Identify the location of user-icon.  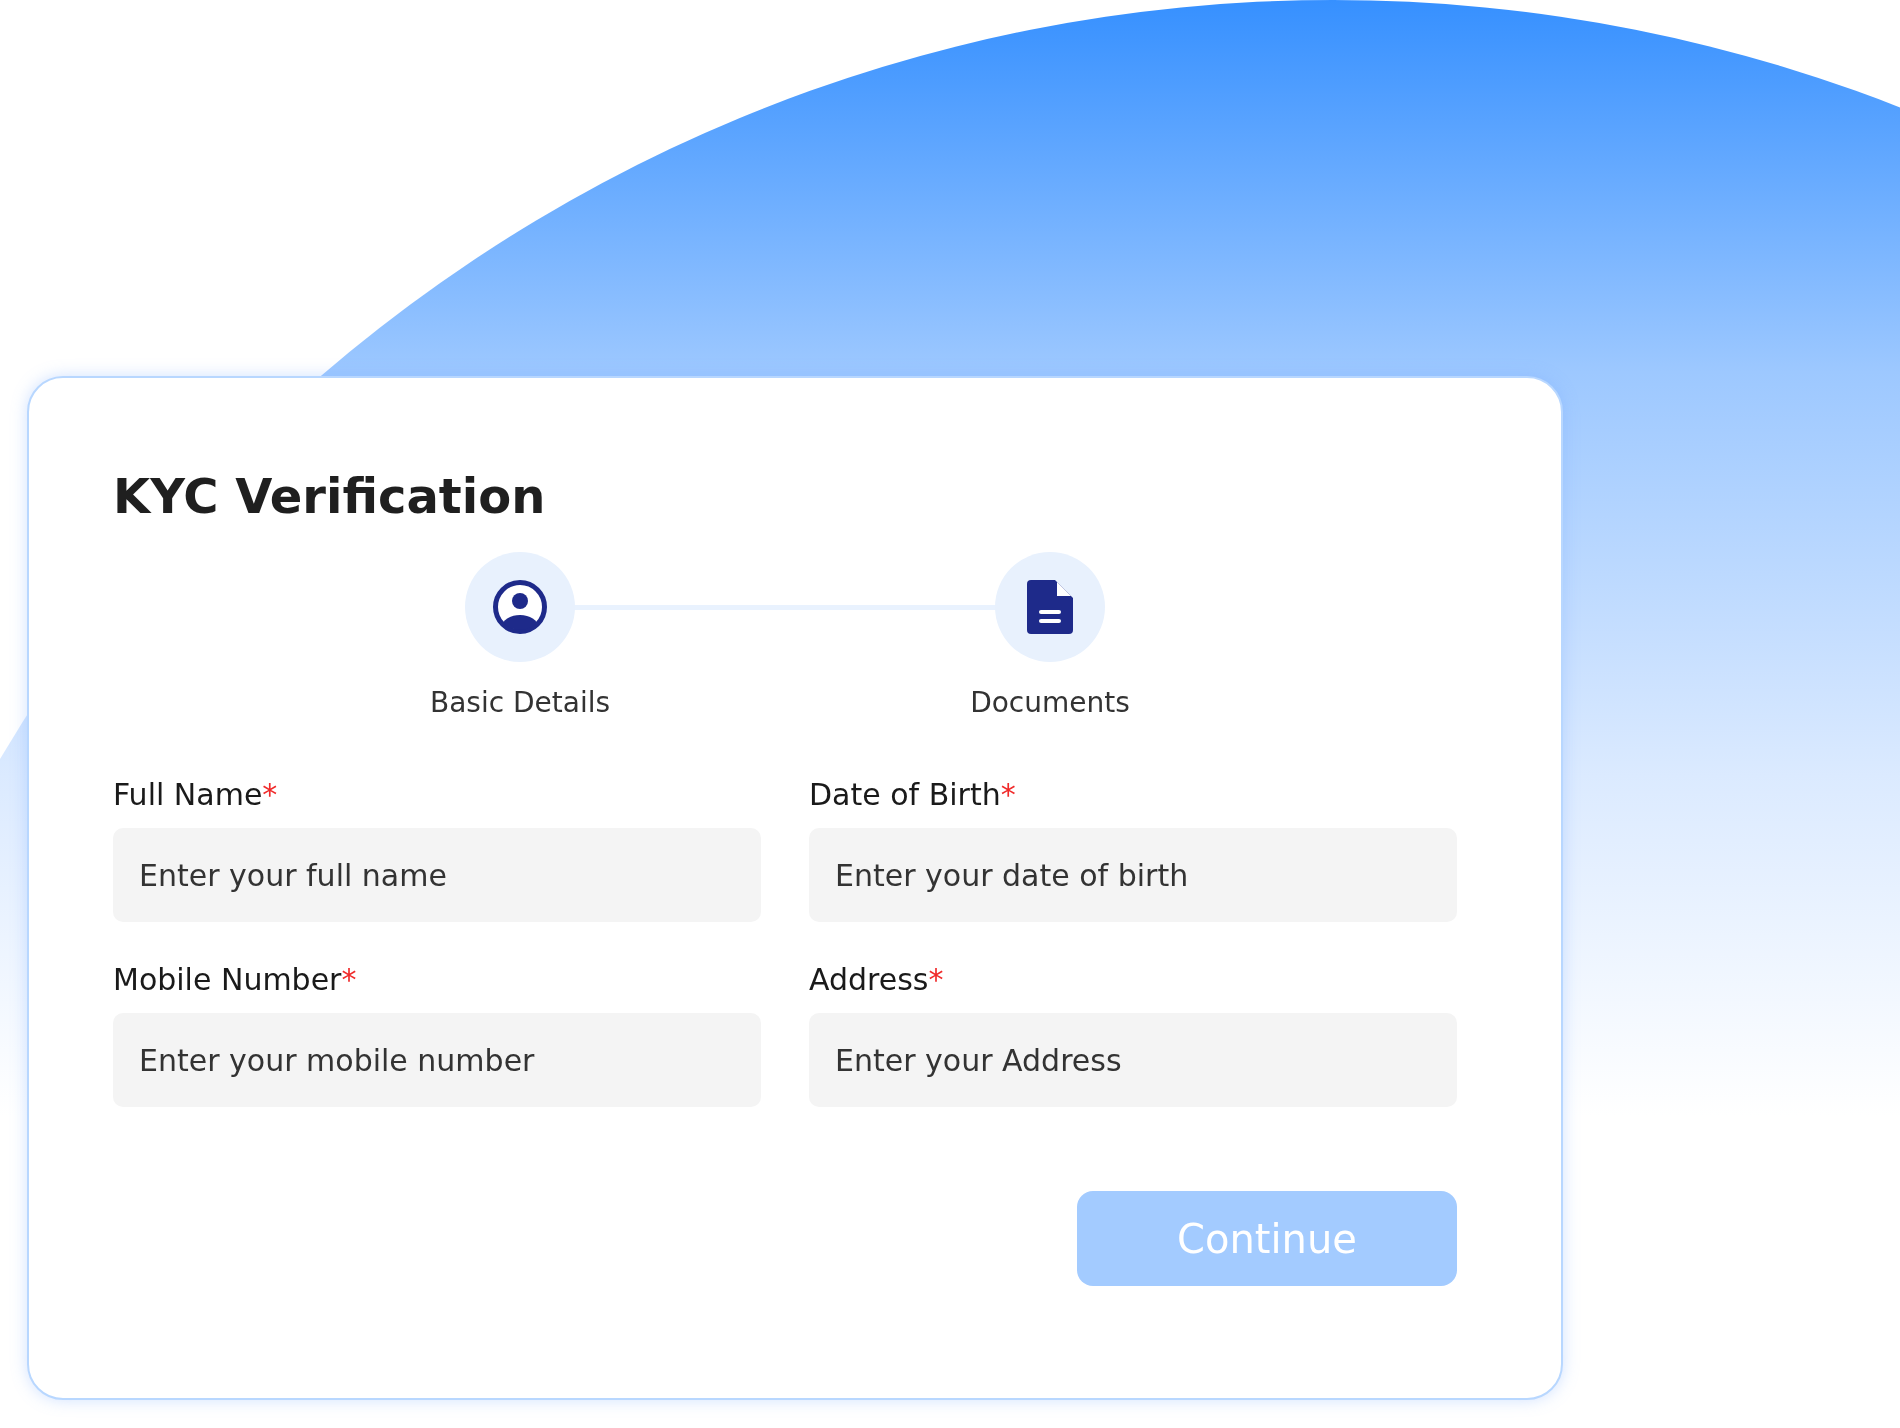
(520, 607).